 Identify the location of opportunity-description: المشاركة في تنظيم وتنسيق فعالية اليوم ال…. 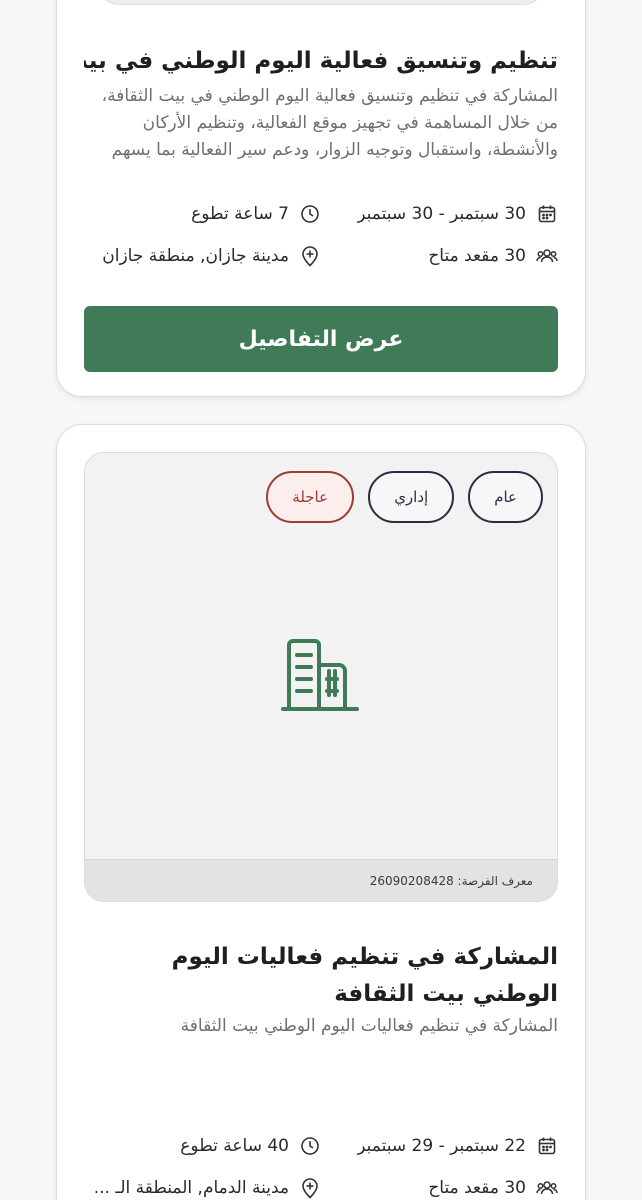
(329, 123).